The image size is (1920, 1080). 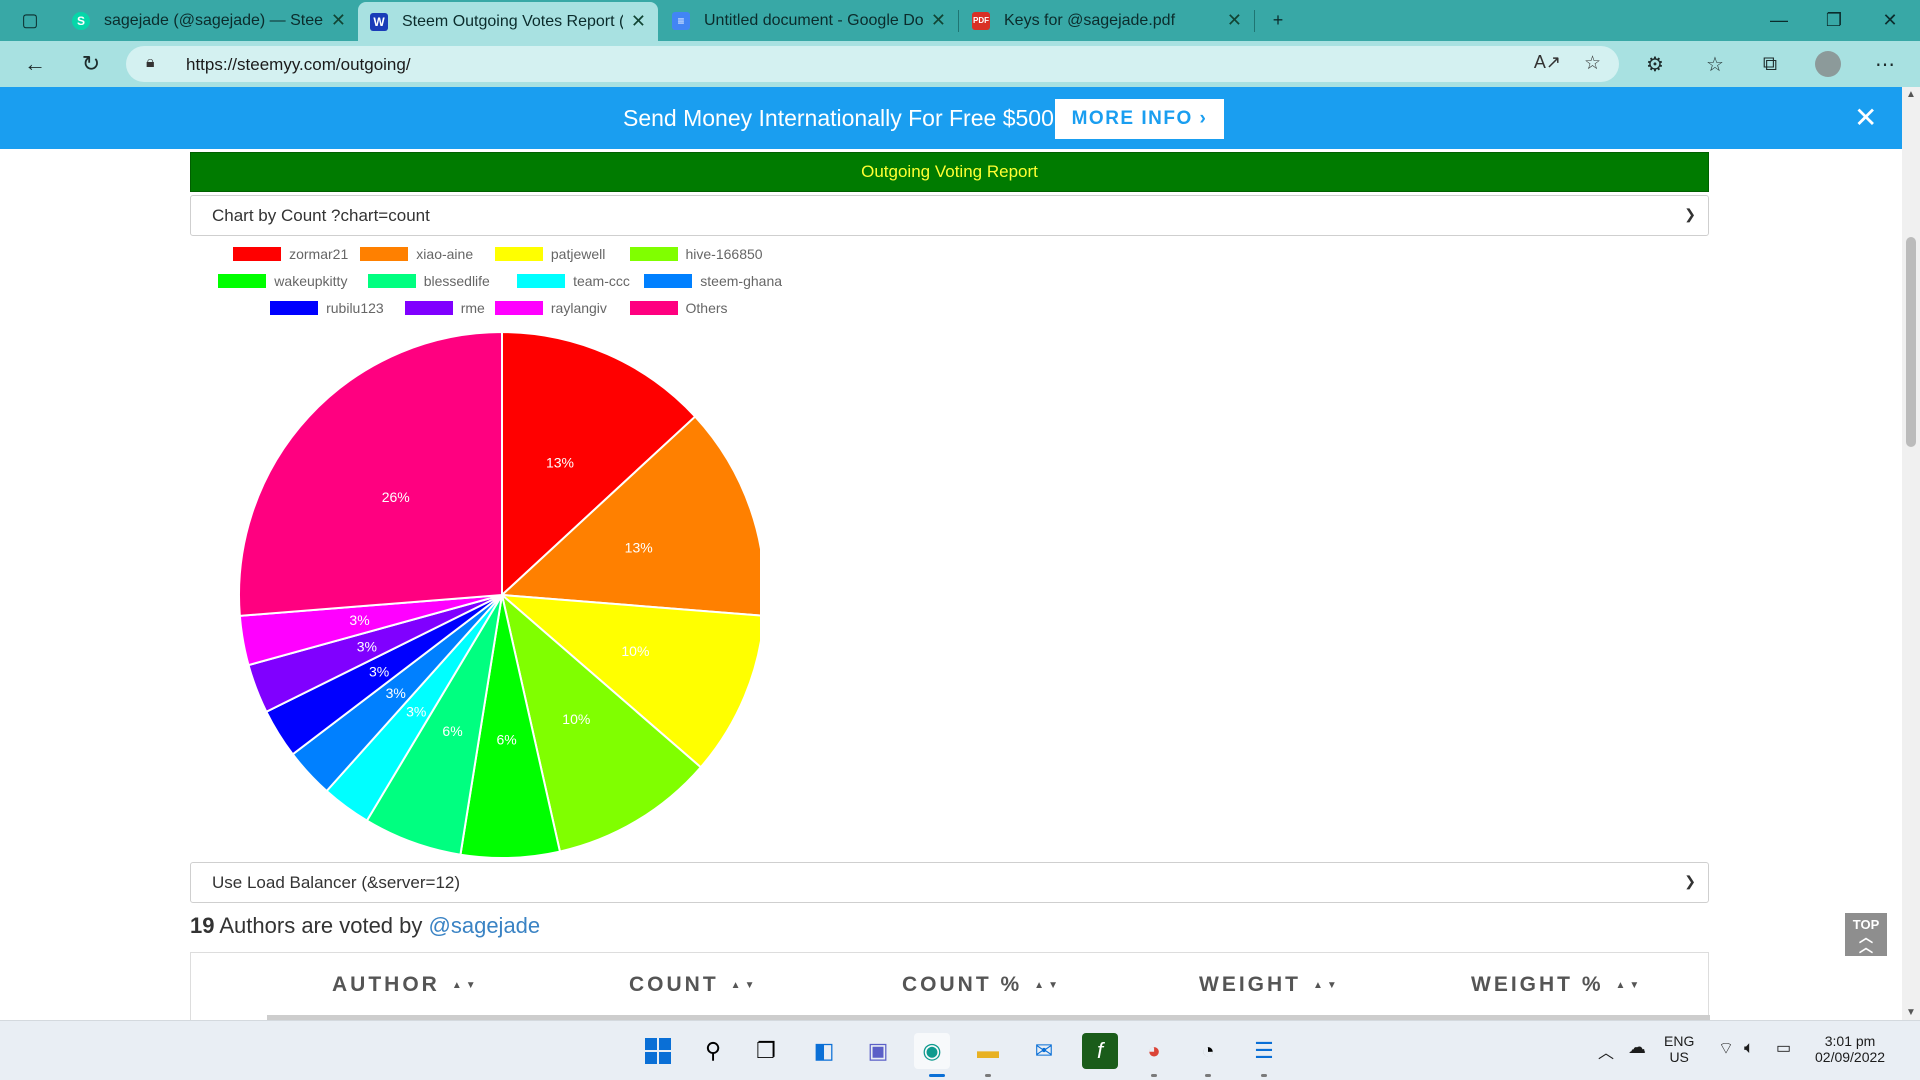 What do you see at coordinates (35, 64) in the screenshot?
I see `back-icon: ←` at bounding box center [35, 64].